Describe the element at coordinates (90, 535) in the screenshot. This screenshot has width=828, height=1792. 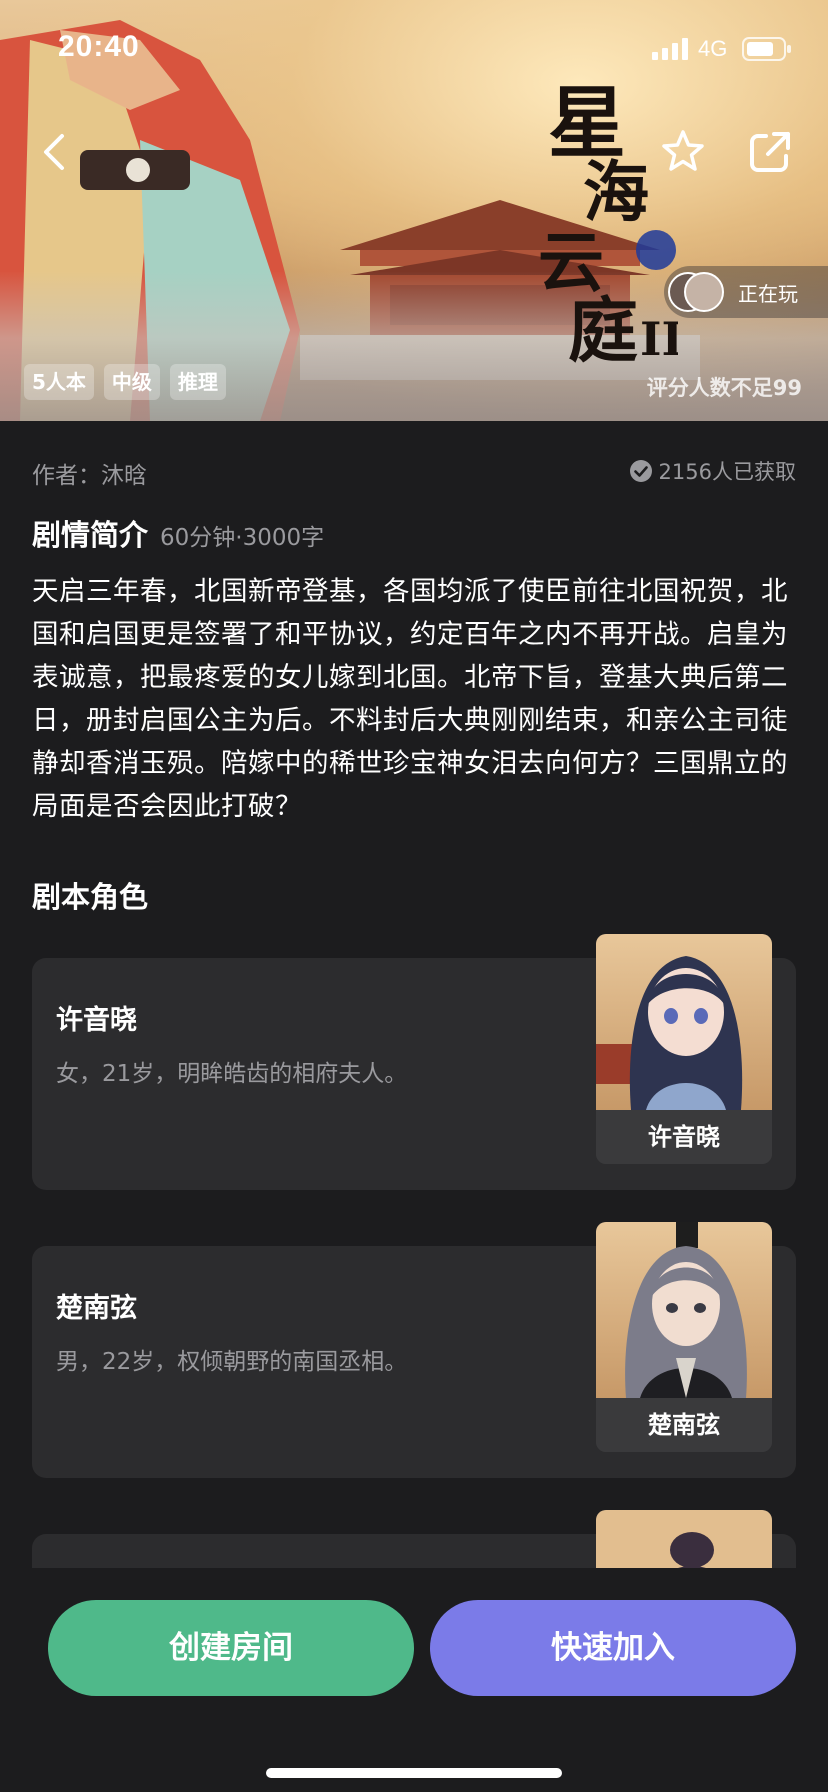
I see `synopsis-title: 剧情简介` at that location.